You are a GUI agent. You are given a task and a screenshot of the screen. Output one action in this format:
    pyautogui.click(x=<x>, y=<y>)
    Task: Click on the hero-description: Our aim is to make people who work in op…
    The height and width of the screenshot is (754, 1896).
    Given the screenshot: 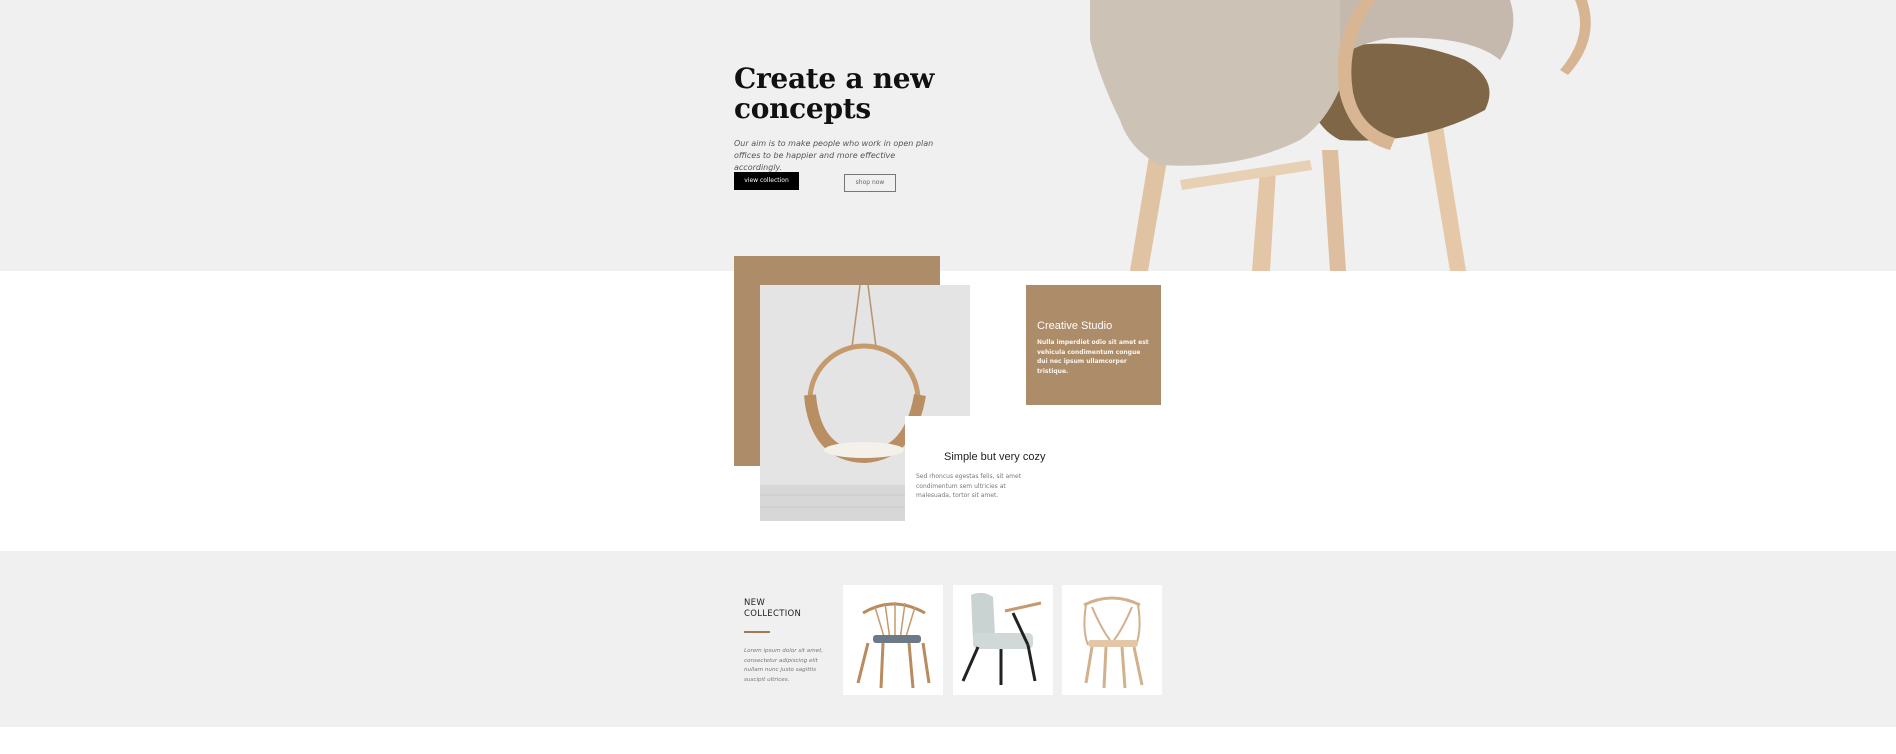 What is the action you would take?
    pyautogui.click(x=834, y=155)
    